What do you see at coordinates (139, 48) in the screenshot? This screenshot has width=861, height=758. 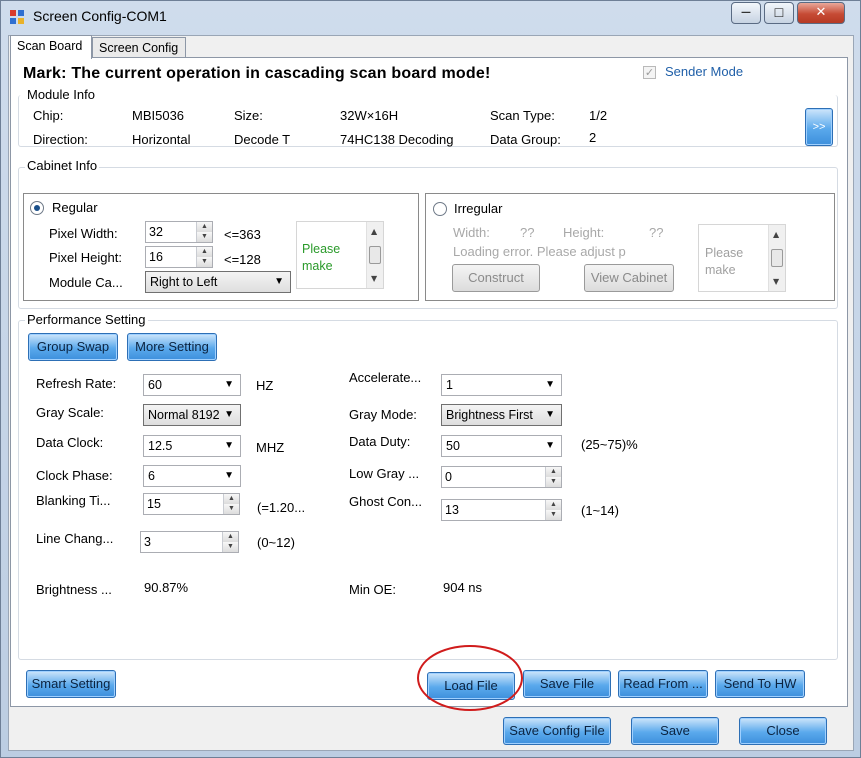 I see `tab-screen-config: Screen Config` at bounding box center [139, 48].